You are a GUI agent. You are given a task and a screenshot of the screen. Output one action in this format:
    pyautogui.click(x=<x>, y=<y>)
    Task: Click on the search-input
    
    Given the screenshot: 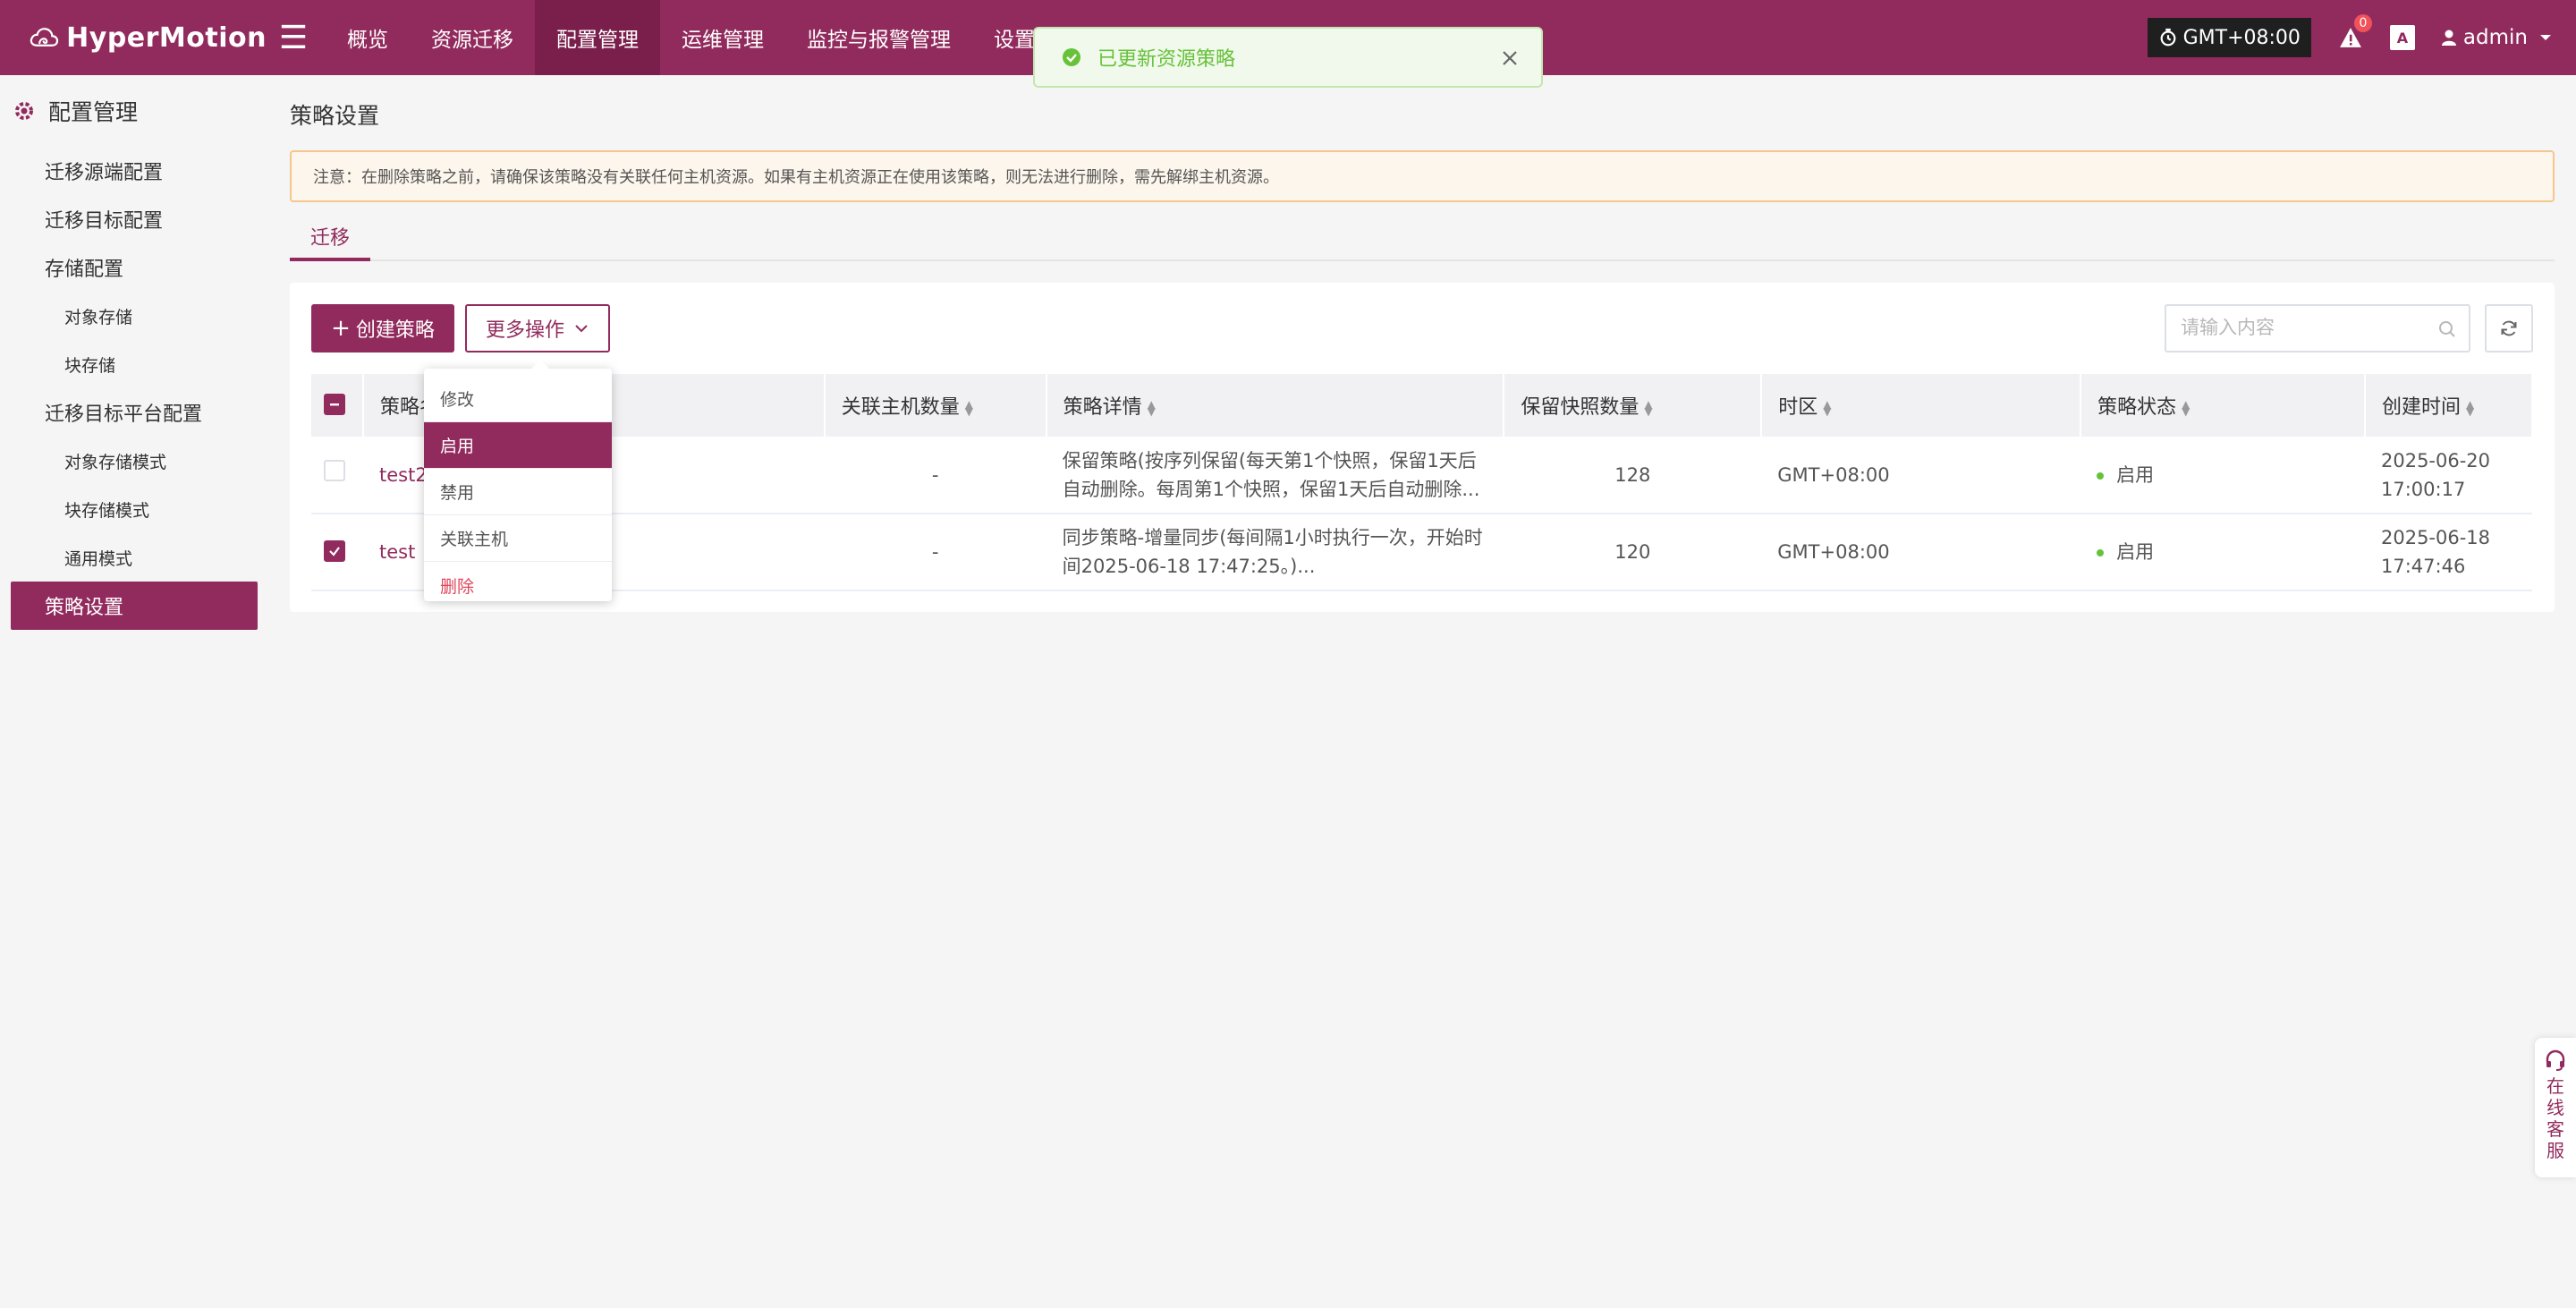 What is the action you would take?
    pyautogui.click(x=2306, y=328)
    